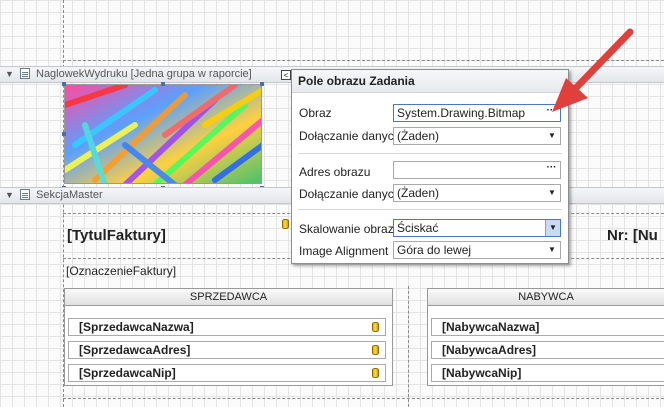  What do you see at coordinates (350, 136) in the screenshot?
I see `binding1-label: Dołączanie danych` at bounding box center [350, 136].